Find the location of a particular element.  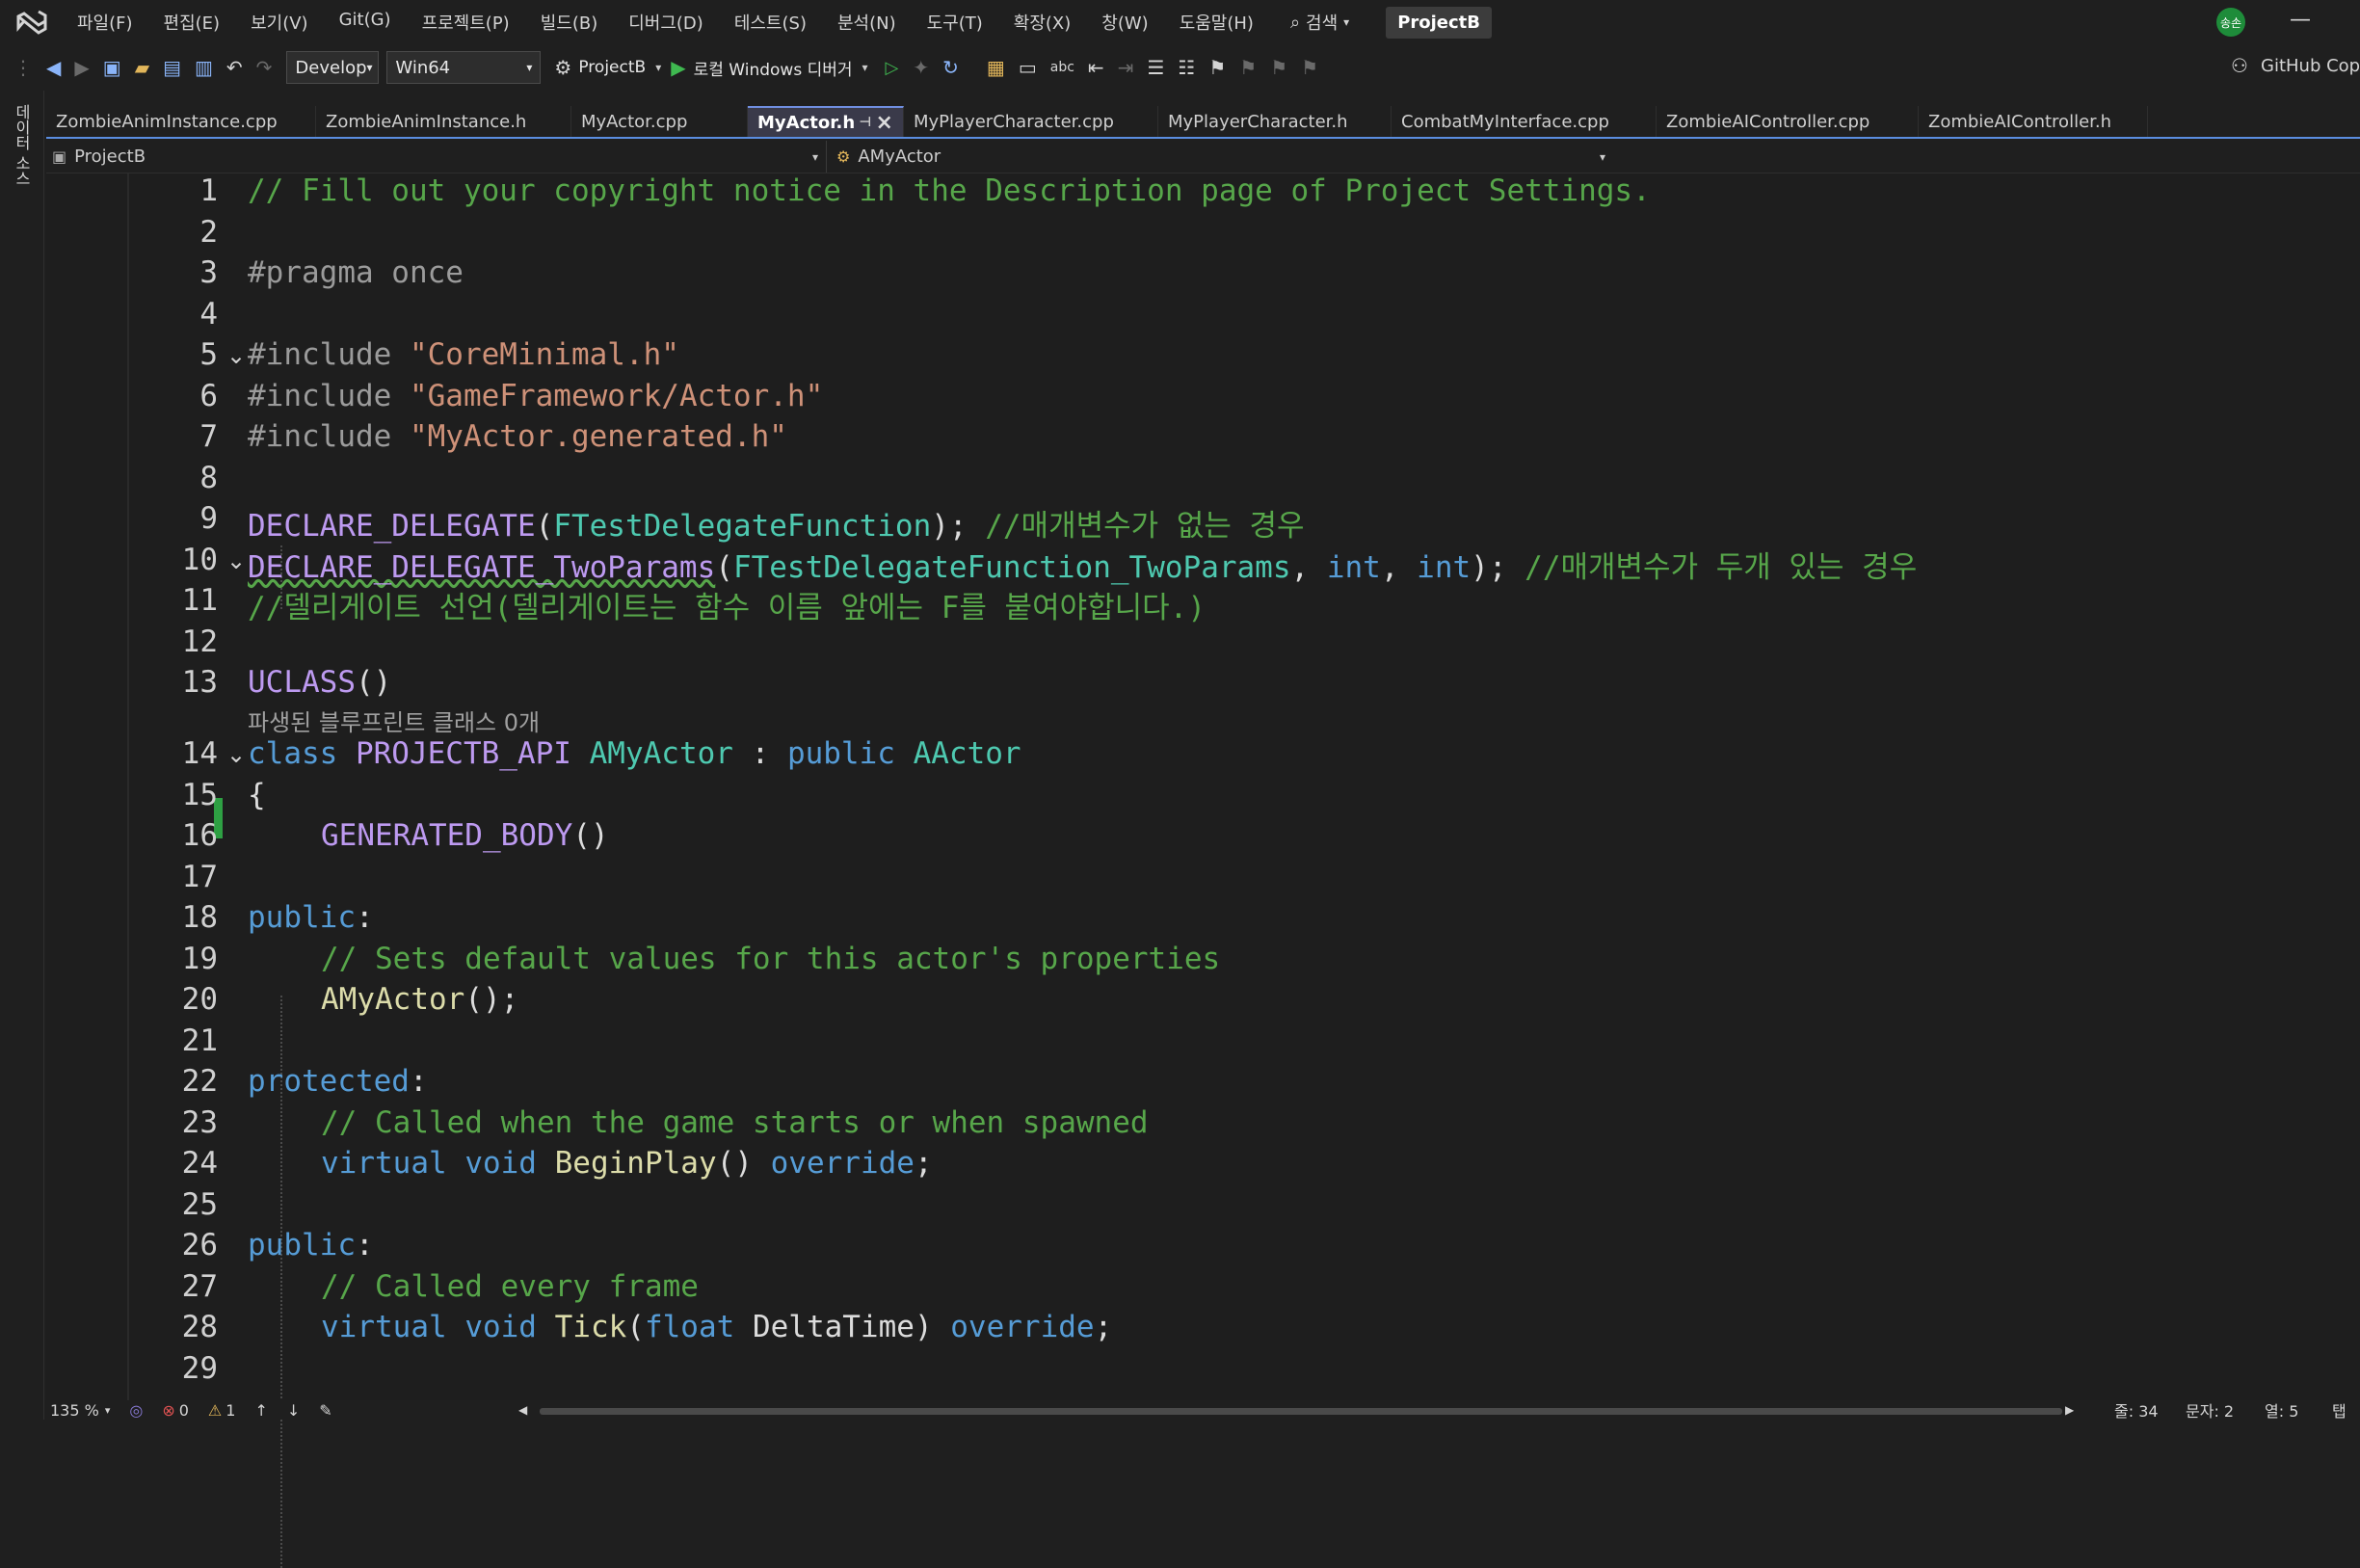

uncomment-icon: ☷ is located at coordinates (1186, 67).